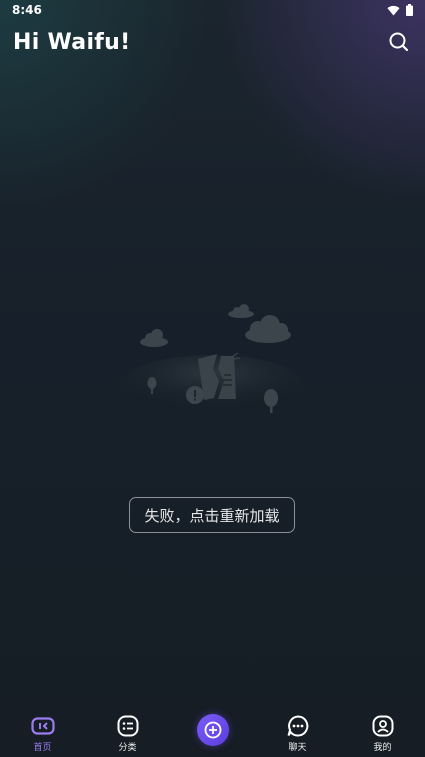 This screenshot has height=757, width=425. What do you see at coordinates (393, 10) in the screenshot?
I see `wifi-icon` at bounding box center [393, 10].